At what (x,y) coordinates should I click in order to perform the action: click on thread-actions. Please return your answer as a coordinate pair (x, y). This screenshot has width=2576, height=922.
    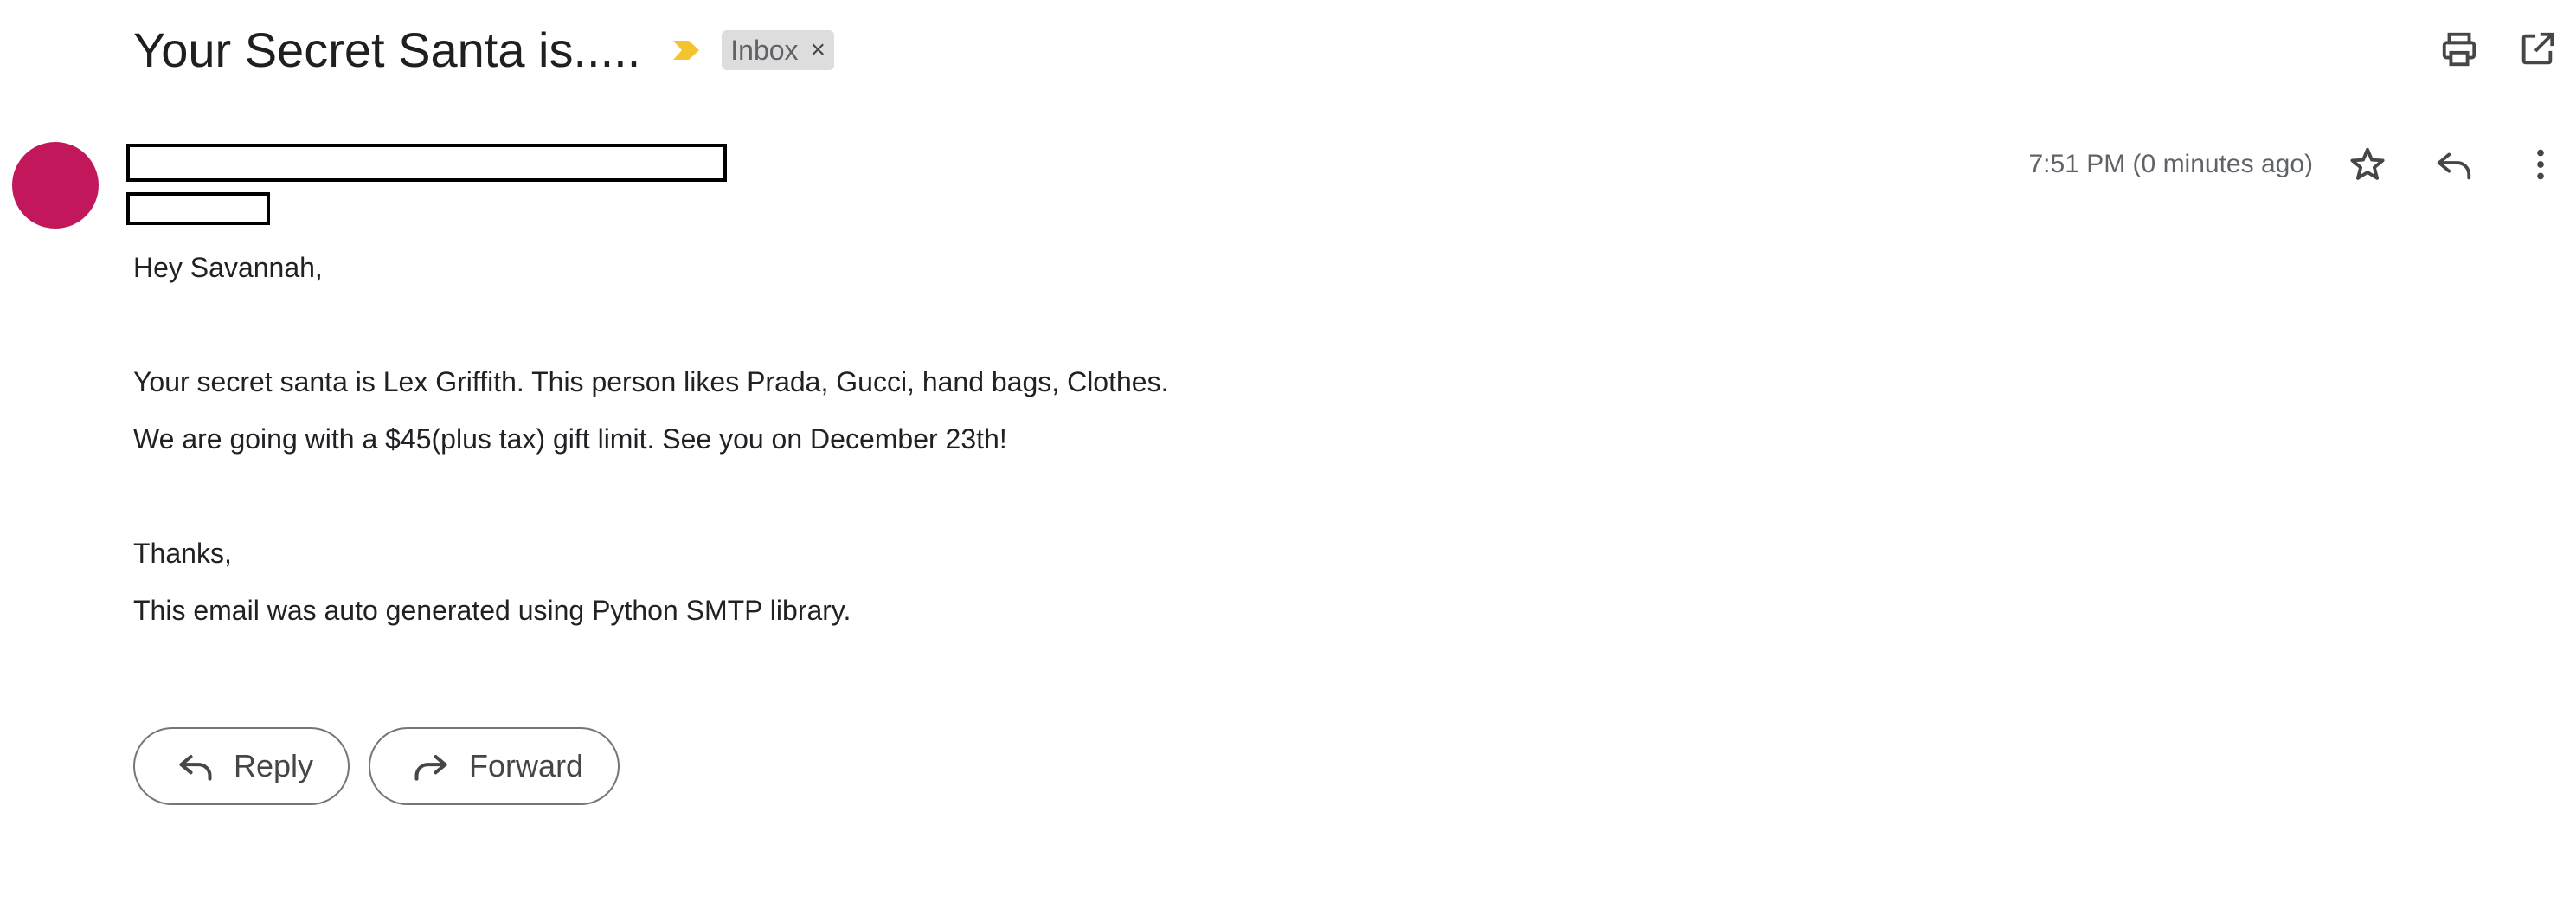
    Looking at the image, I should click on (2498, 49).